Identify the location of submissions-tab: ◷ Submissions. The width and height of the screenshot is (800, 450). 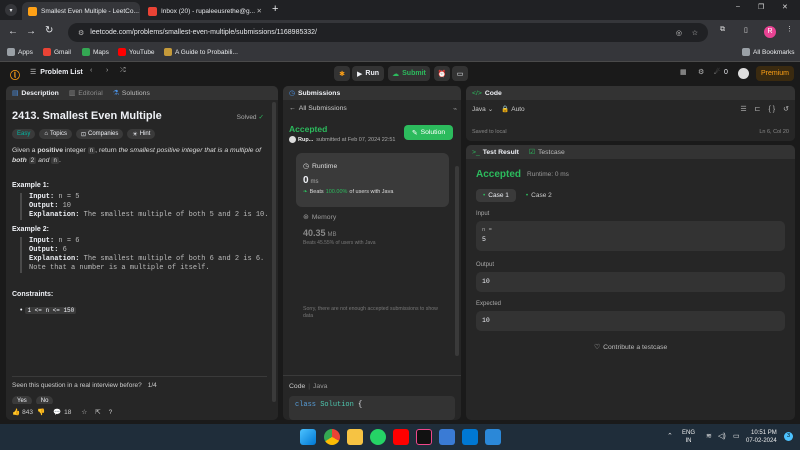
(372, 93).